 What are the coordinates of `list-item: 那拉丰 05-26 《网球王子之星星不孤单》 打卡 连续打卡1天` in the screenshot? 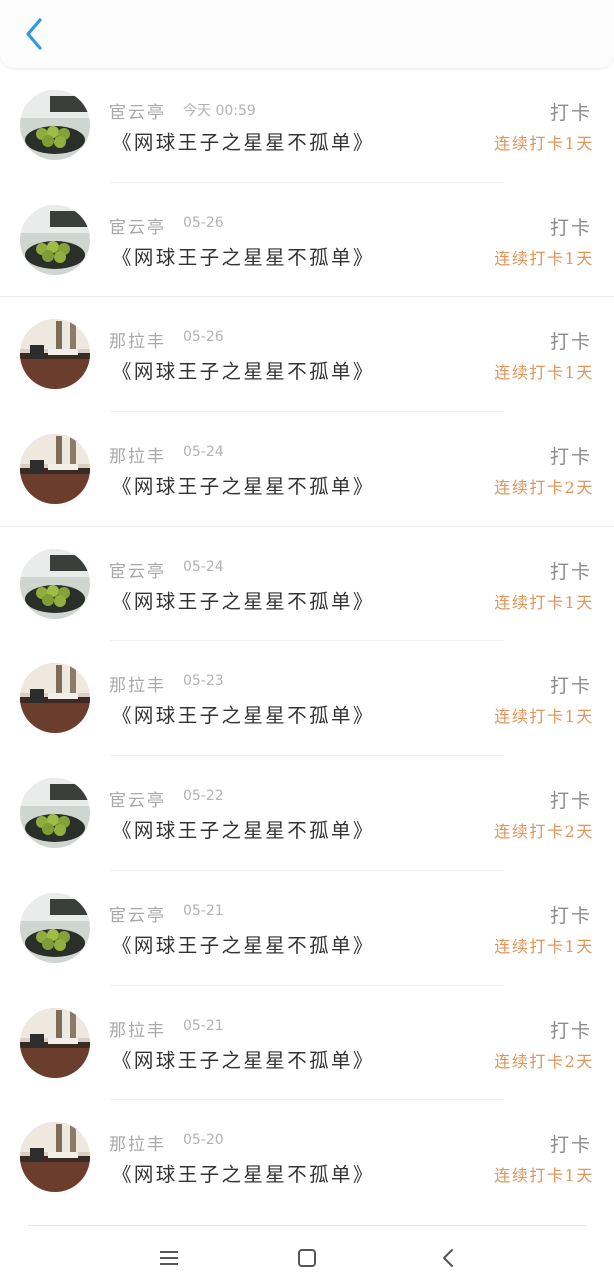 It's located at (307, 355).